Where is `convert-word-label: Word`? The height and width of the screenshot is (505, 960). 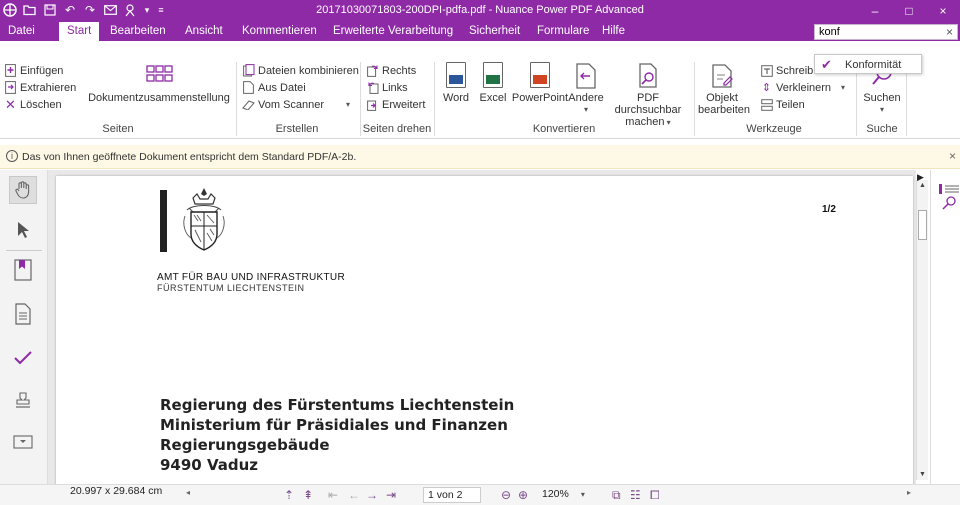
convert-word-label: Word is located at coordinates (456, 98).